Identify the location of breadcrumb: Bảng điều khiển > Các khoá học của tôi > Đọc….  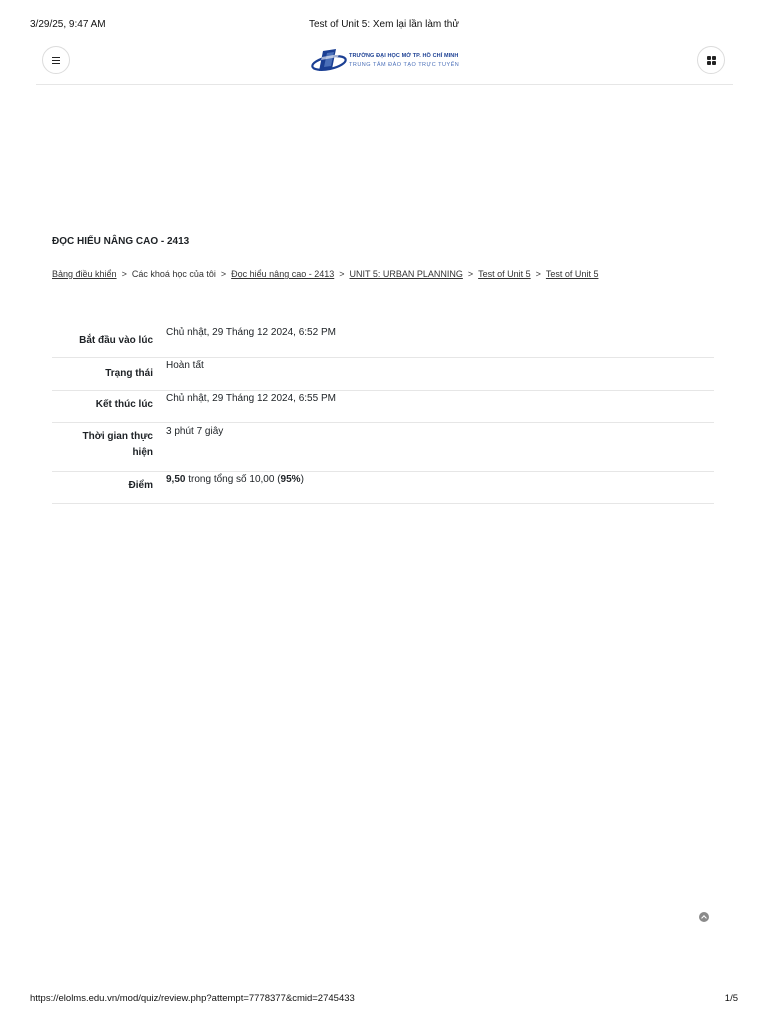
(325, 274).